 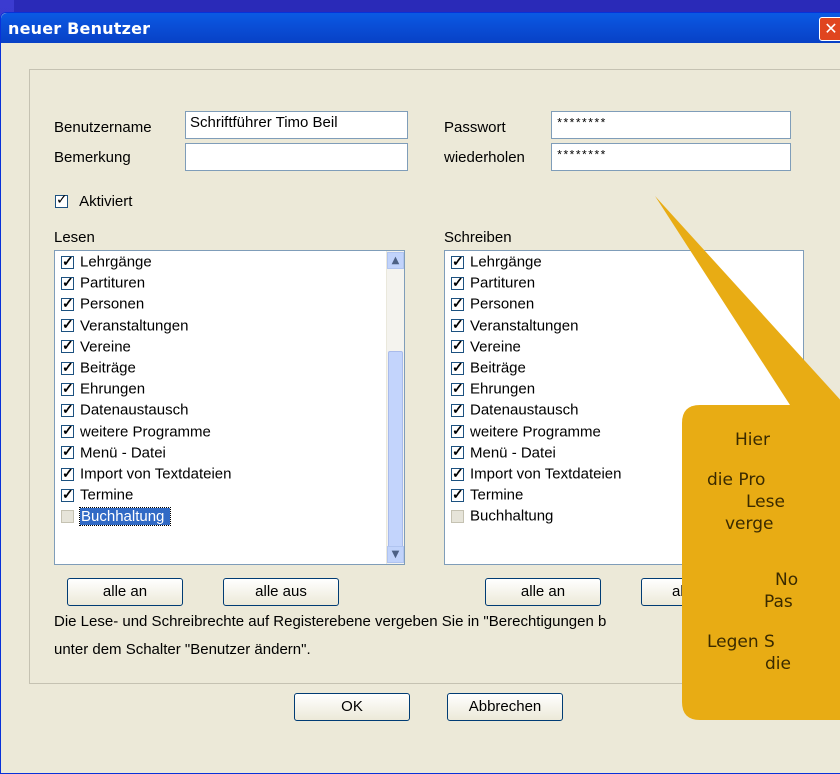 I want to click on callout-line: Hier, so click(x=752, y=440).